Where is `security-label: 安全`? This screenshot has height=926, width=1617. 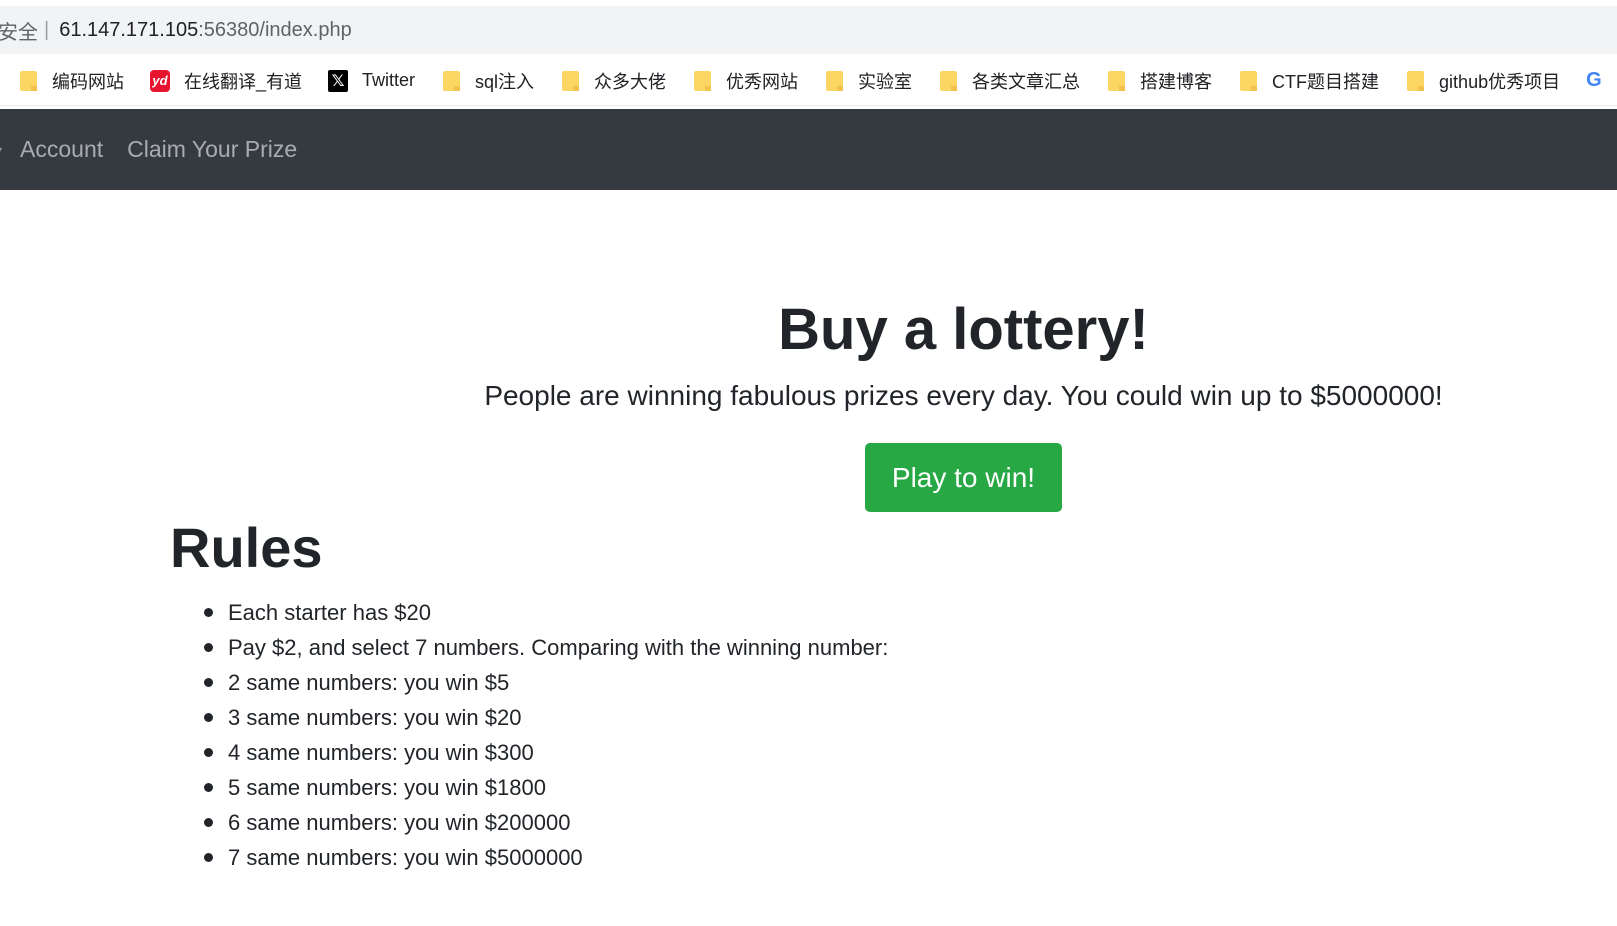 security-label: 安全 is located at coordinates (19, 30).